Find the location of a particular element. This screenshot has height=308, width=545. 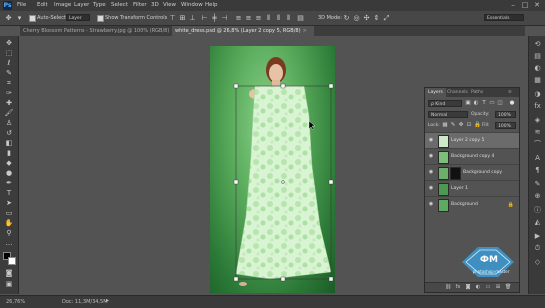

tab-layers: Layers is located at coordinates (435, 92).